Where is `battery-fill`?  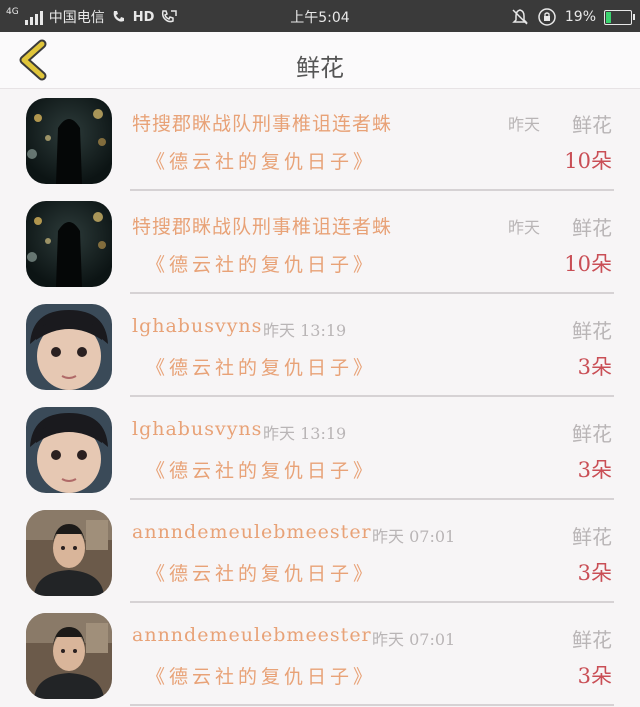 battery-fill is located at coordinates (608, 17).